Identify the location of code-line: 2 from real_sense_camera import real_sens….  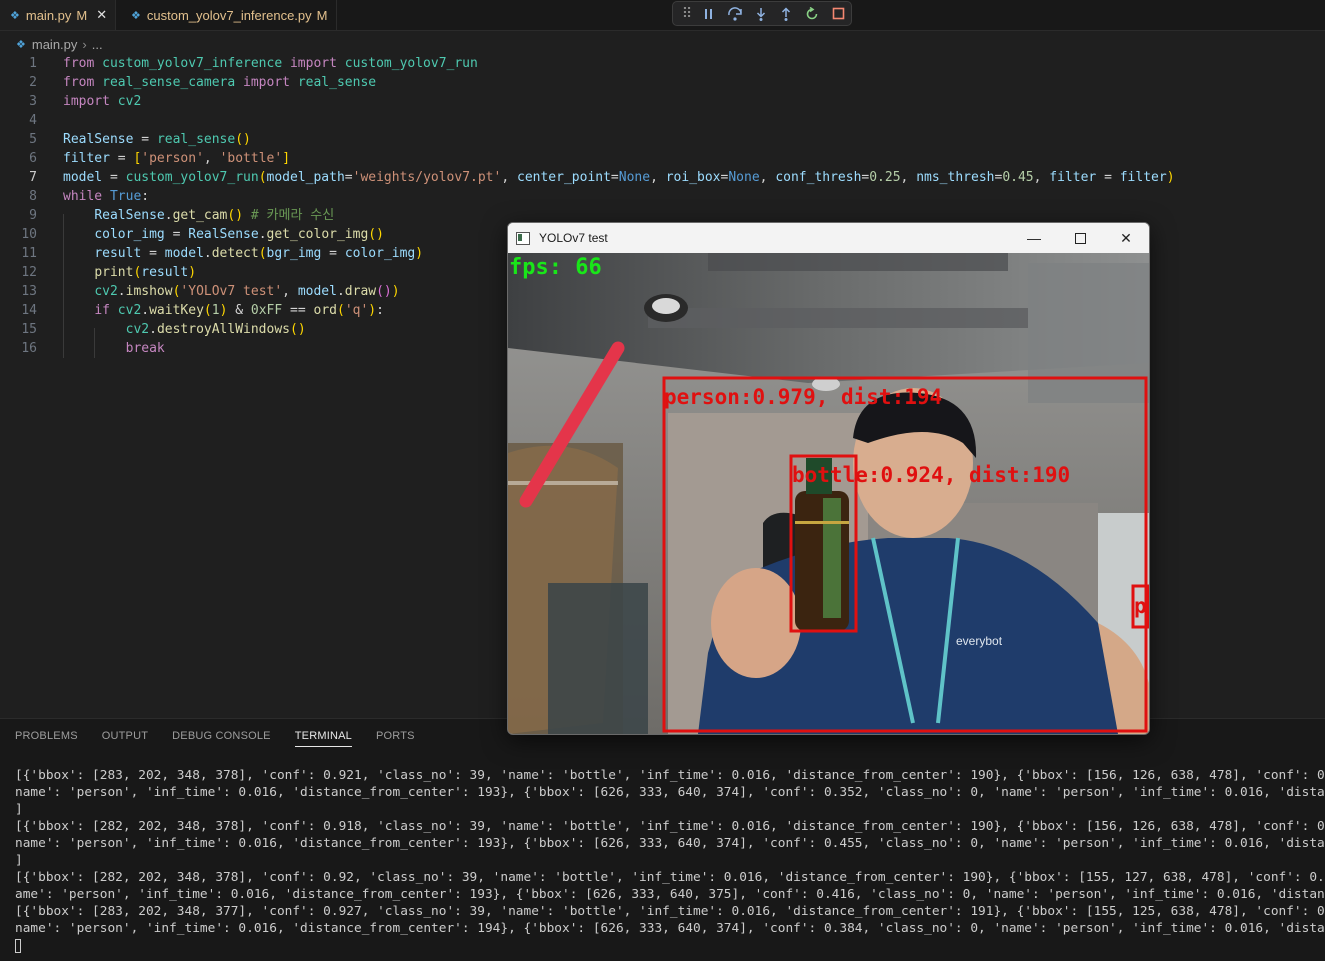
(662, 82).